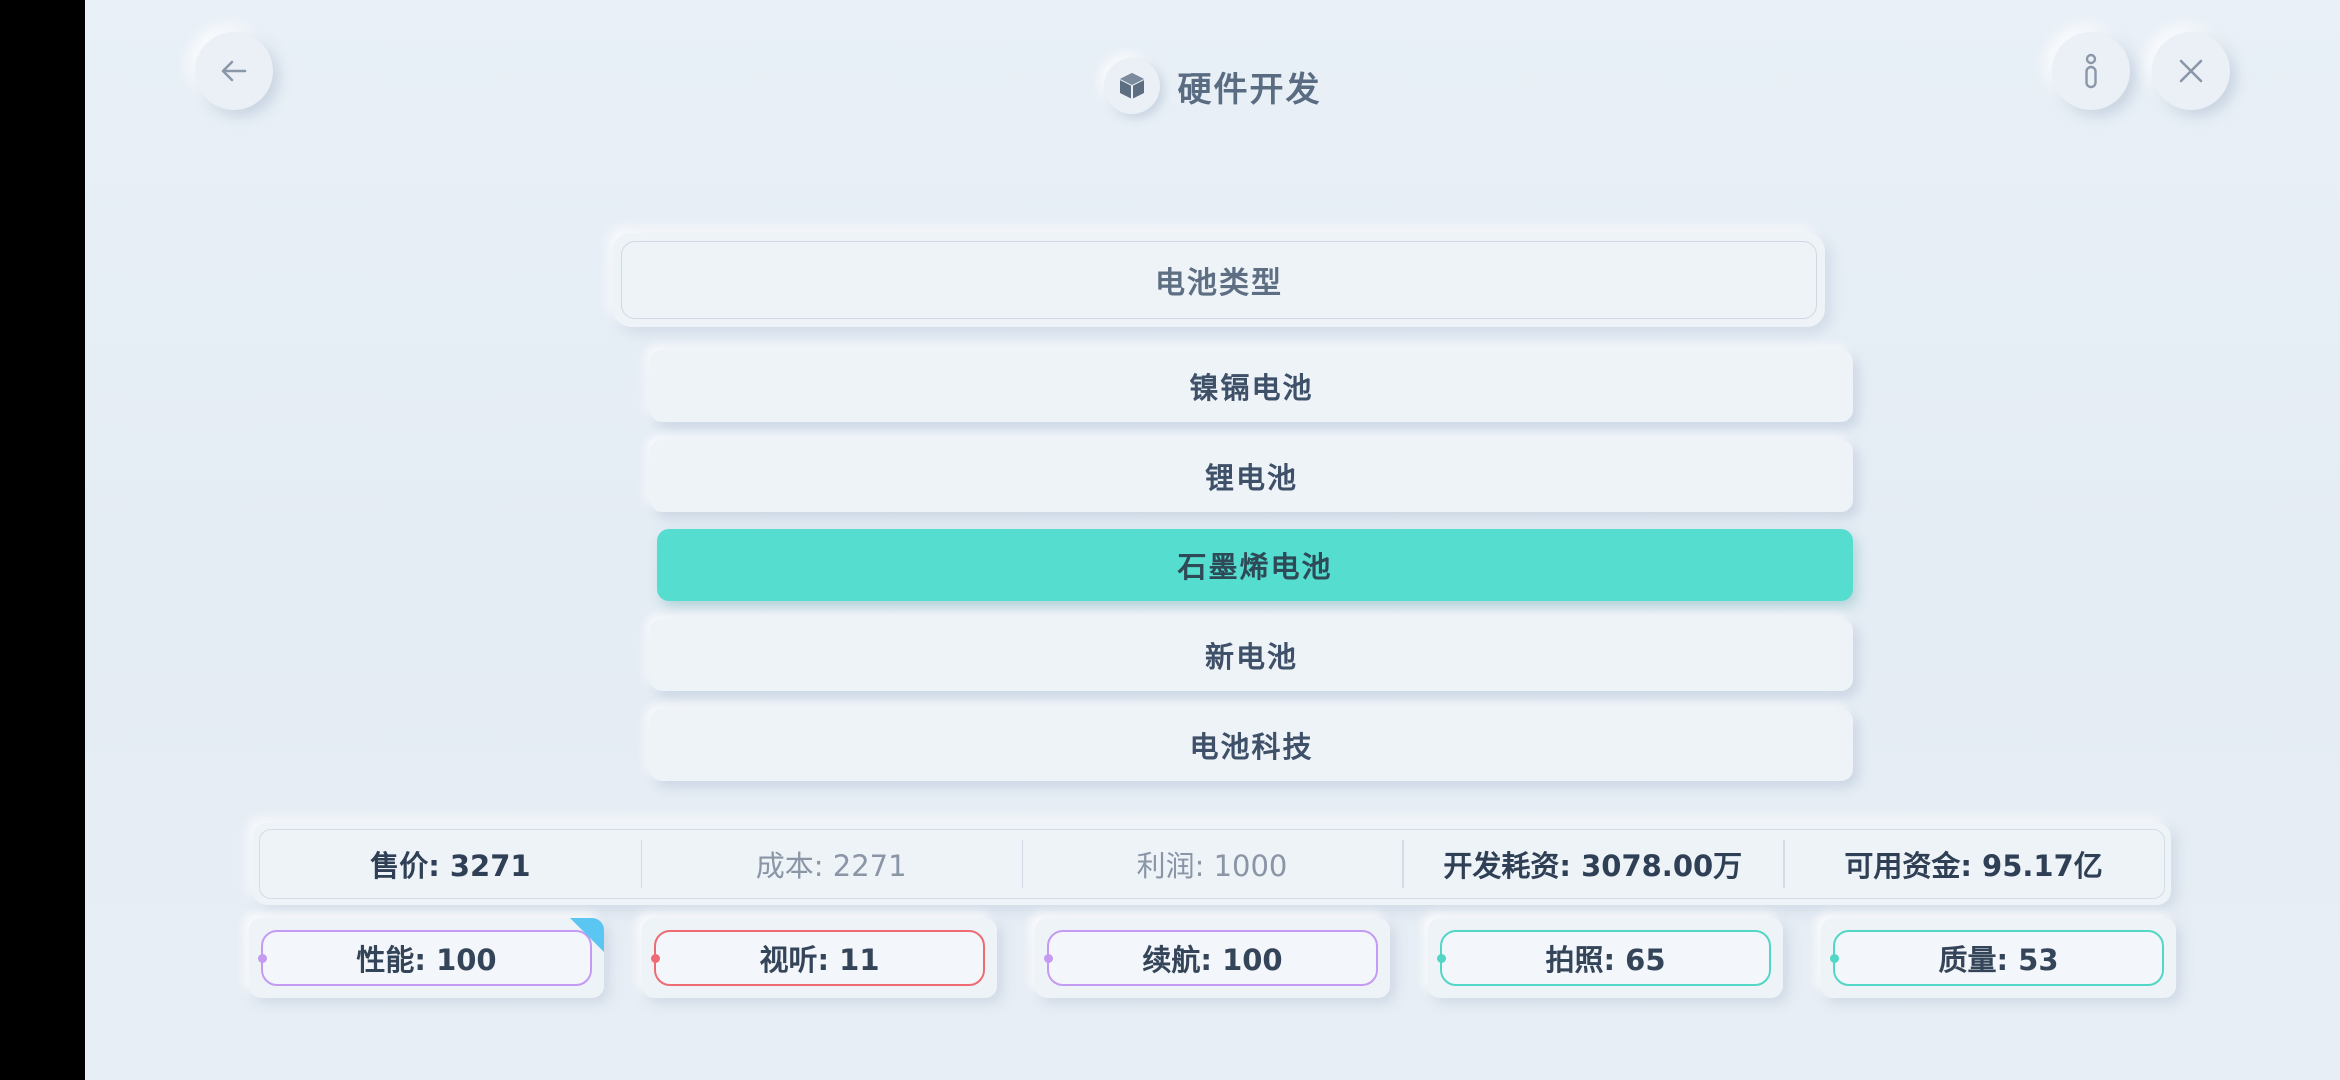 This screenshot has height=1080, width=2340. I want to click on attribute-quality: 质量: 53, so click(1998, 958).